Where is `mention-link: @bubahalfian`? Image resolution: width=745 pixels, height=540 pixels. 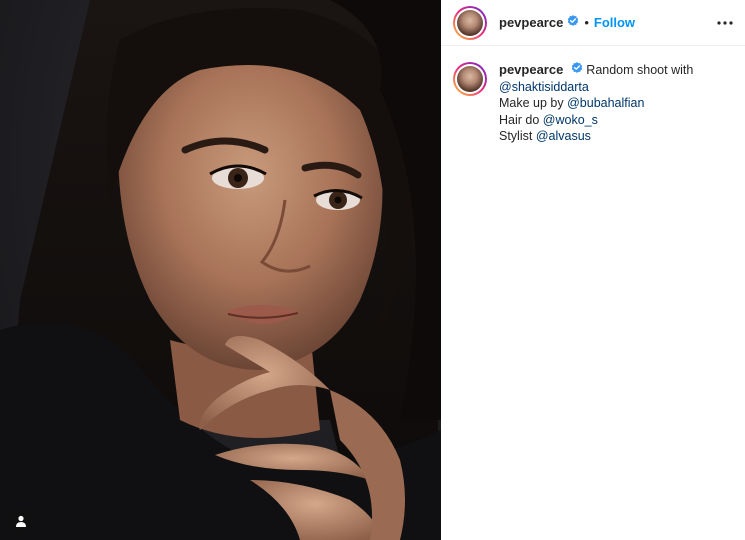
mention-link: @bubahalfian is located at coordinates (605, 103).